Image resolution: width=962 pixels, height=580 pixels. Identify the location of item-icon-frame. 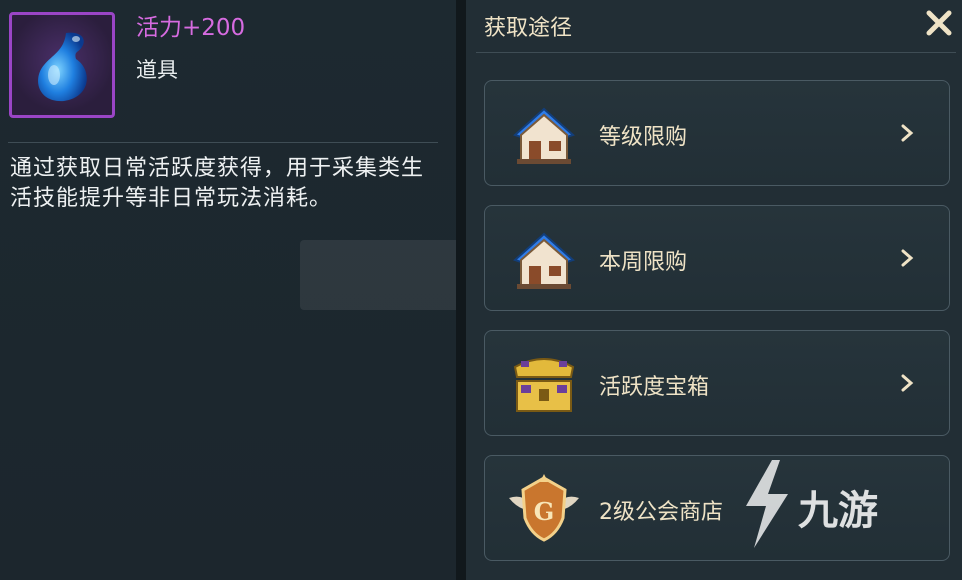
(62, 65).